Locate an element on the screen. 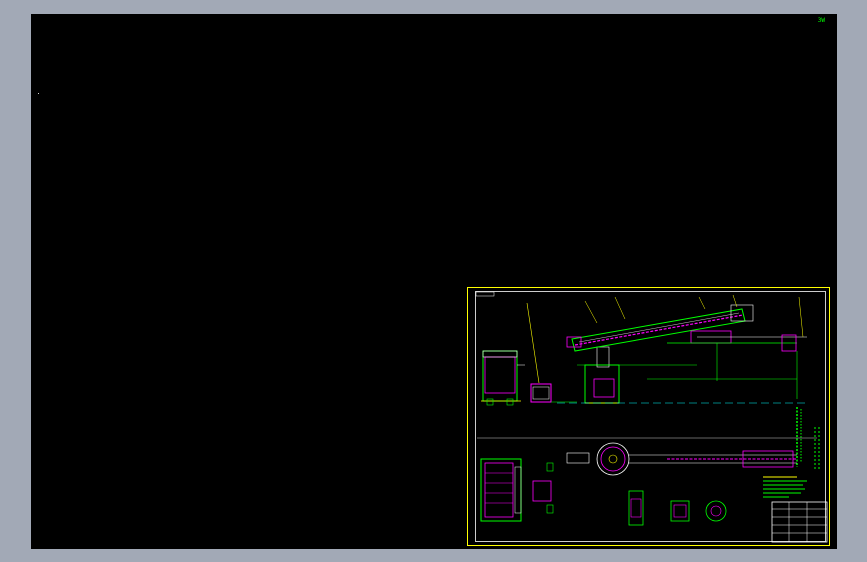 This screenshot has width=867, height=562. technical-notes is located at coordinates (785, 487).